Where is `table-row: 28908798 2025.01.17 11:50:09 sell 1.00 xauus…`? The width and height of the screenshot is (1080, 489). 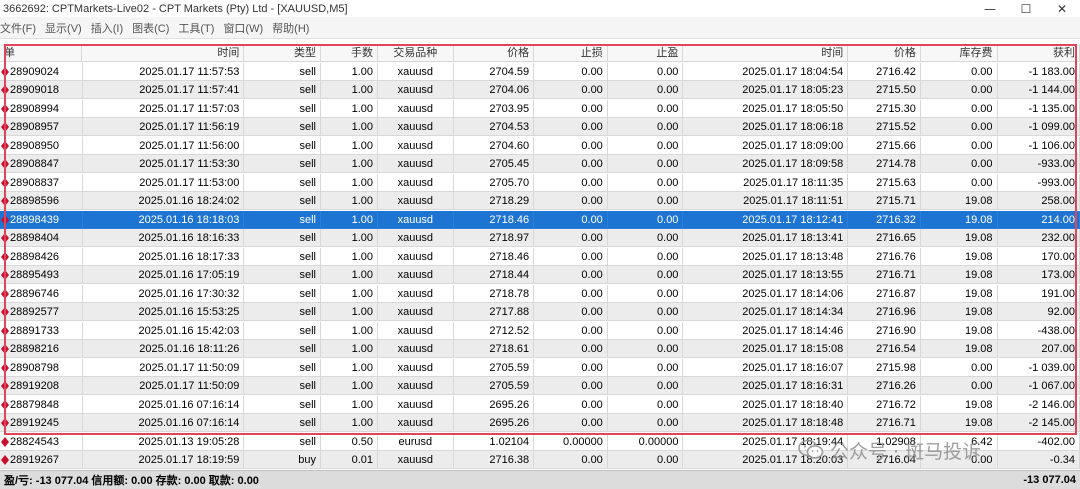
table-row: 28908798 2025.01.17 11:50:09 sell 1.00 xauus… is located at coordinates (540, 367).